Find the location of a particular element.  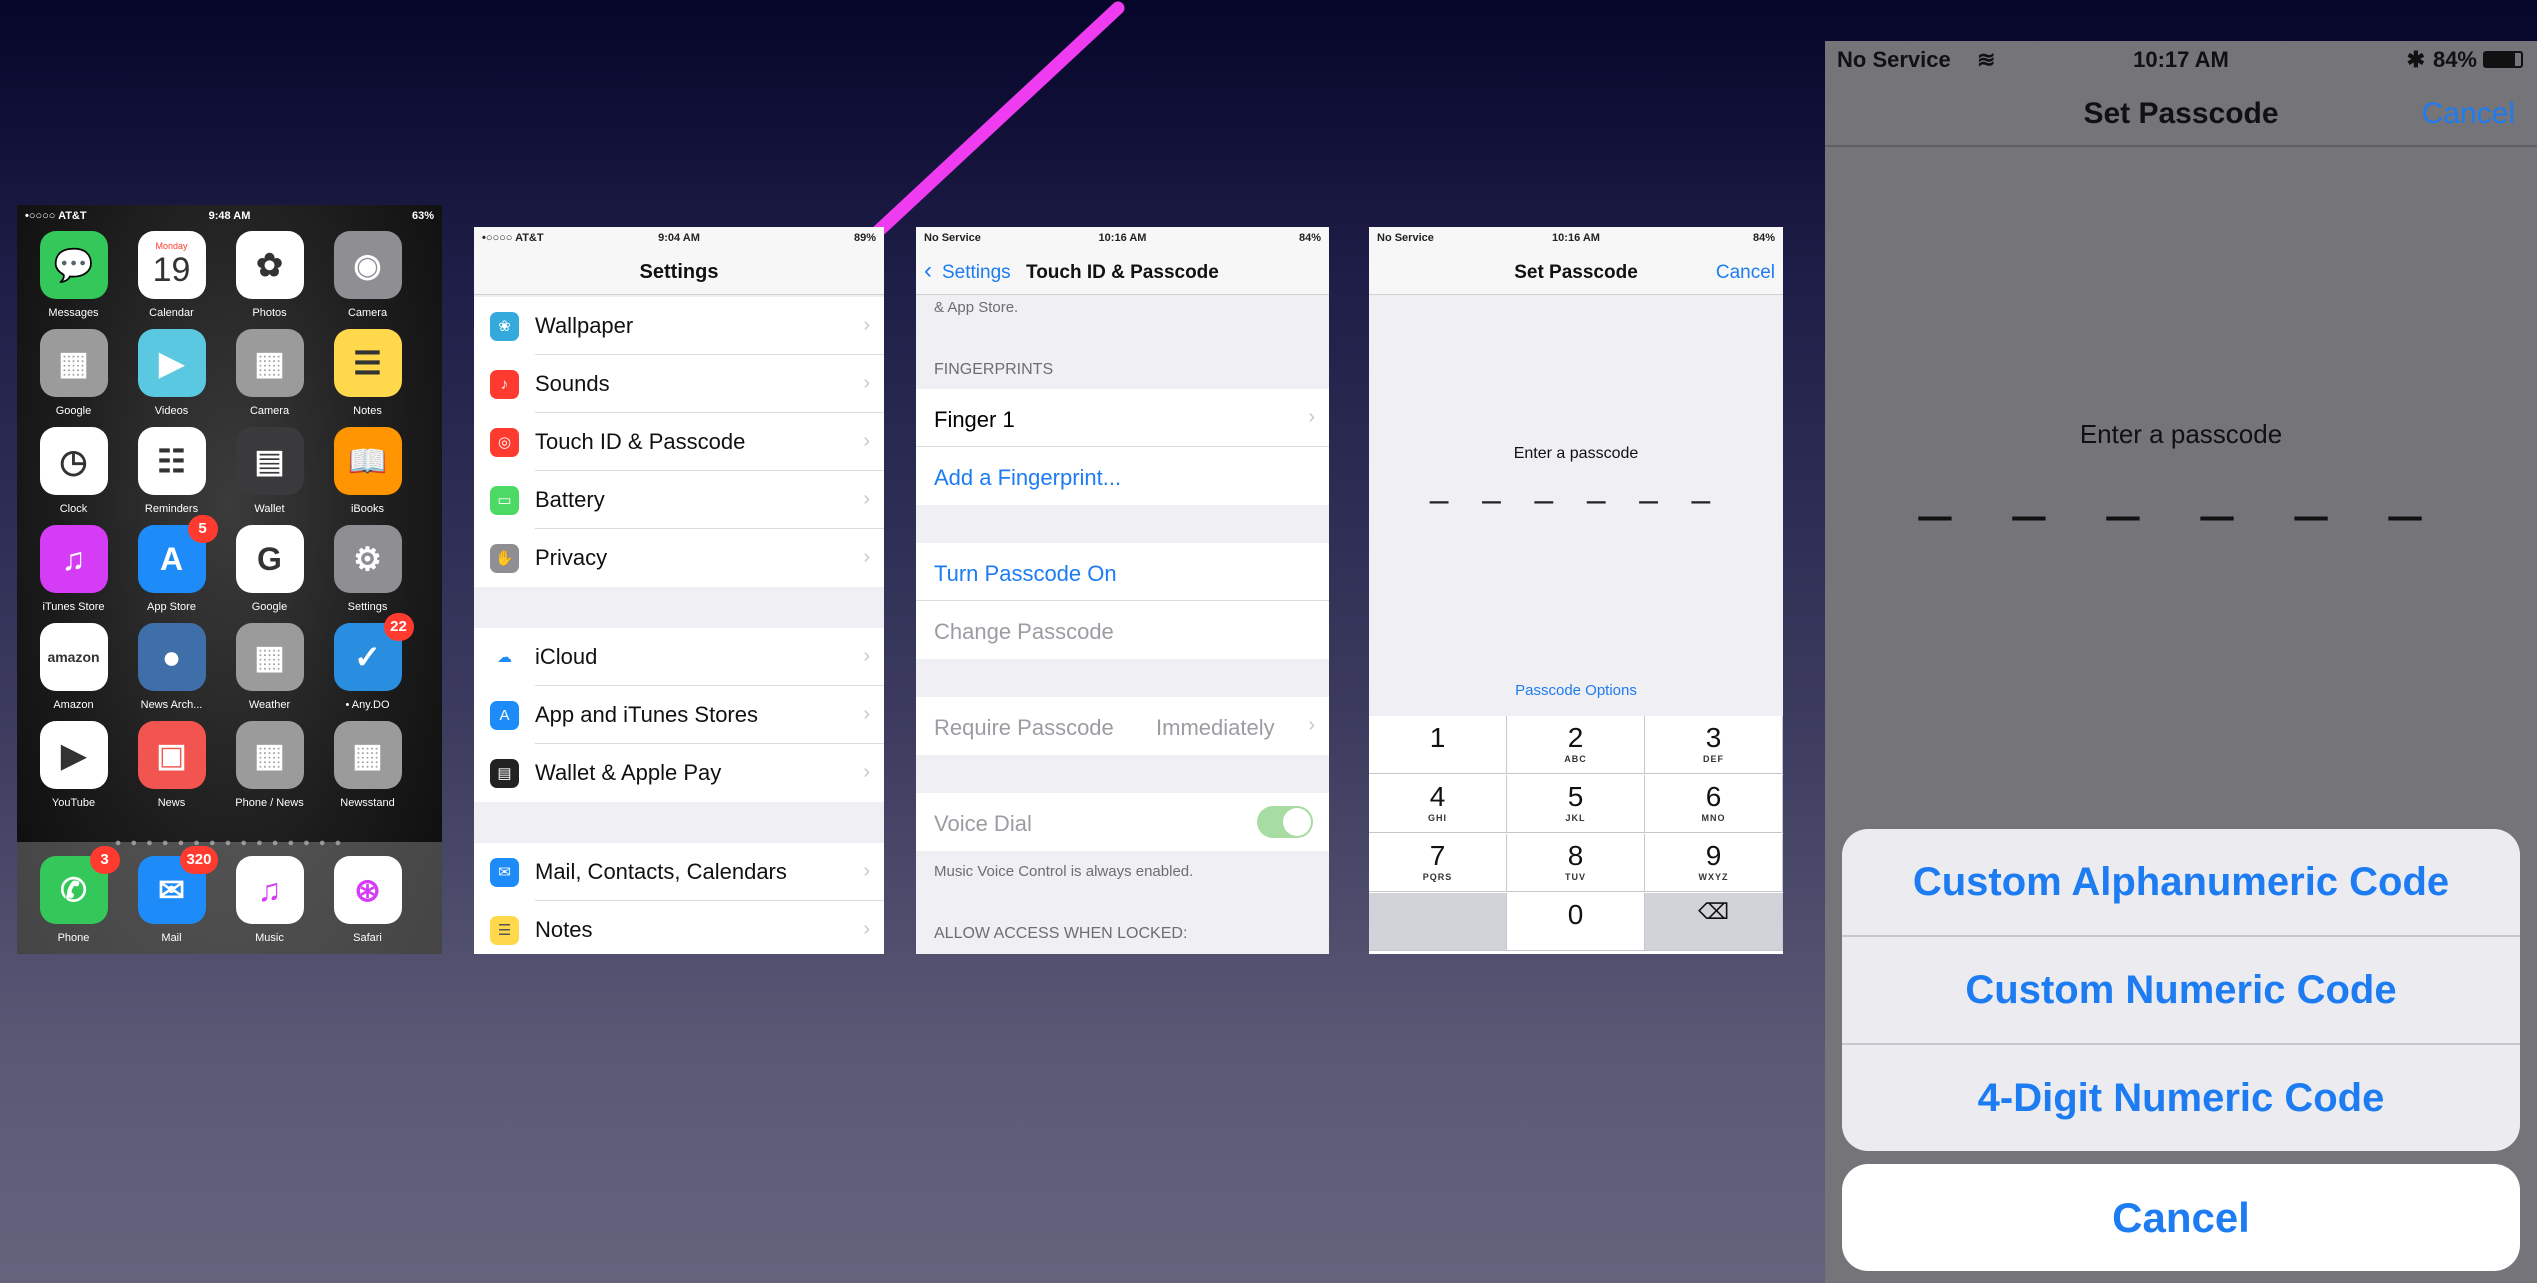

app-label: Phone is located at coordinates (73, 938).